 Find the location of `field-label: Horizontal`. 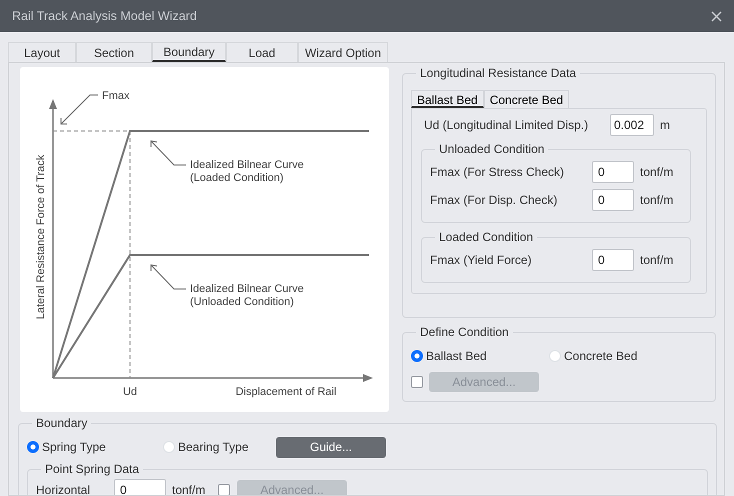

field-label: Horizontal is located at coordinates (64, 488).